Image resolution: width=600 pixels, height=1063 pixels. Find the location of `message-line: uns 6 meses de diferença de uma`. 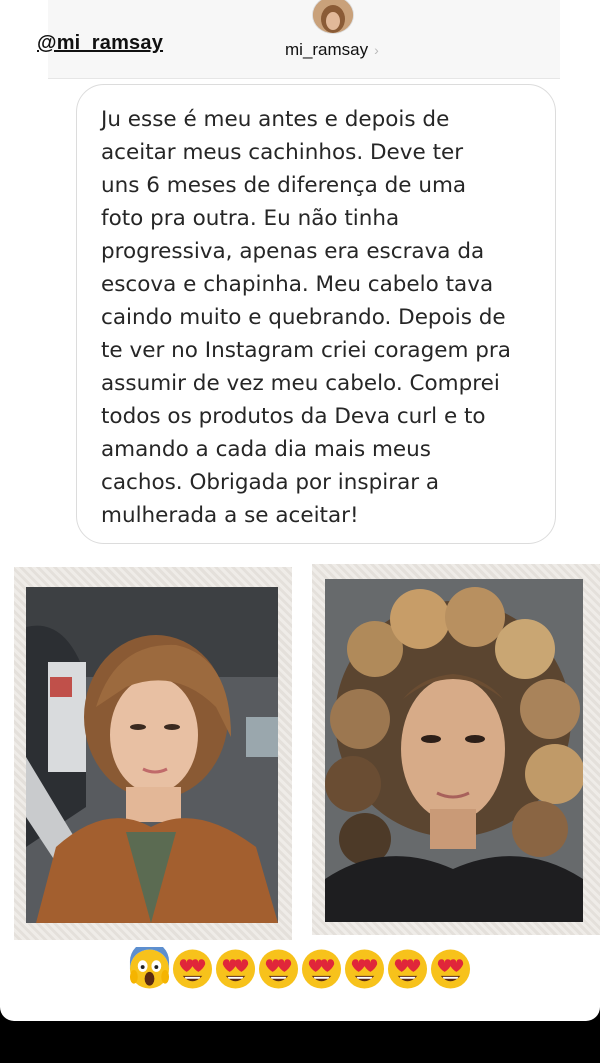

message-line: uns 6 meses de diferença de uma is located at coordinates (284, 185).